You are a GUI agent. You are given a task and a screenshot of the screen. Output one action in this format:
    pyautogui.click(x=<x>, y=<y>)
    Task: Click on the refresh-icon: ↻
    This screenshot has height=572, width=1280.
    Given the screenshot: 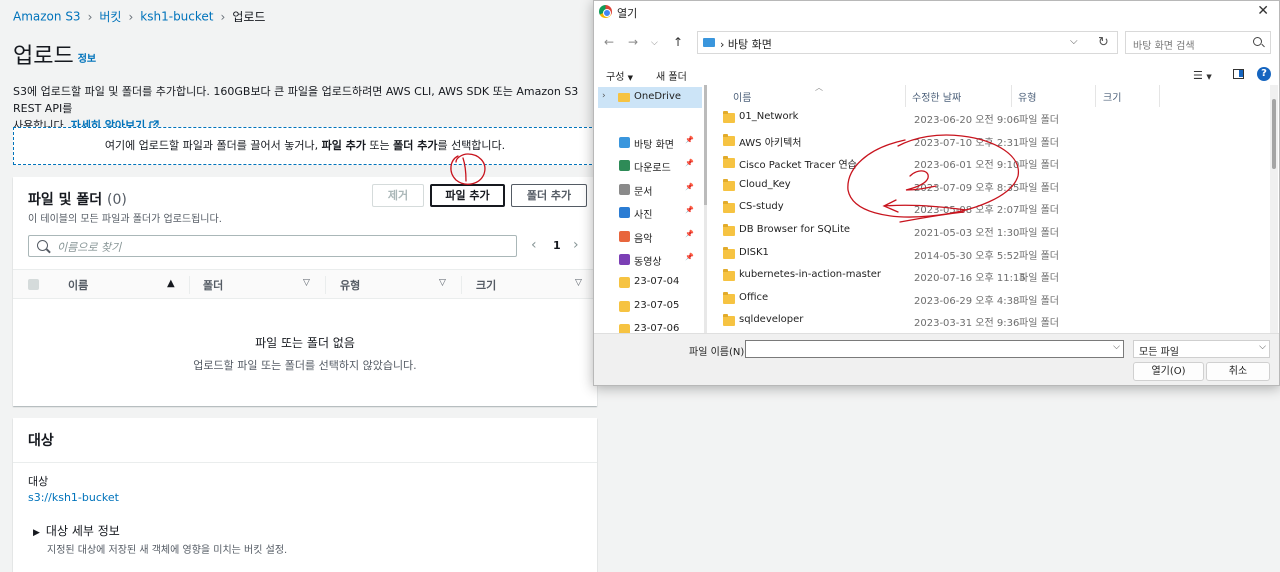 What is the action you would take?
    pyautogui.click(x=1103, y=42)
    